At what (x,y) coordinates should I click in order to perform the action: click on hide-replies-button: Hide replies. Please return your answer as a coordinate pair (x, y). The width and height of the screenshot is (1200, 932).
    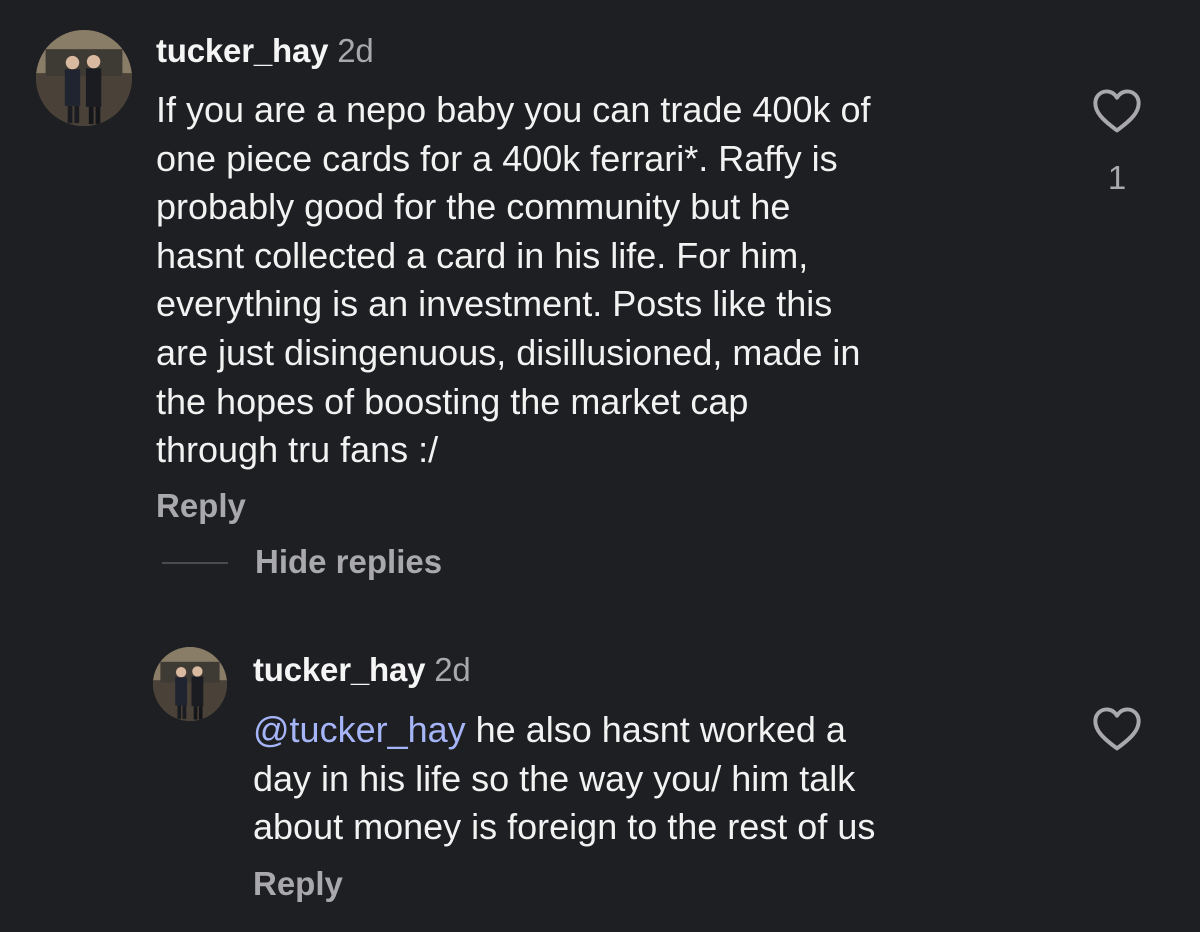
    Looking at the image, I should click on (348, 562).